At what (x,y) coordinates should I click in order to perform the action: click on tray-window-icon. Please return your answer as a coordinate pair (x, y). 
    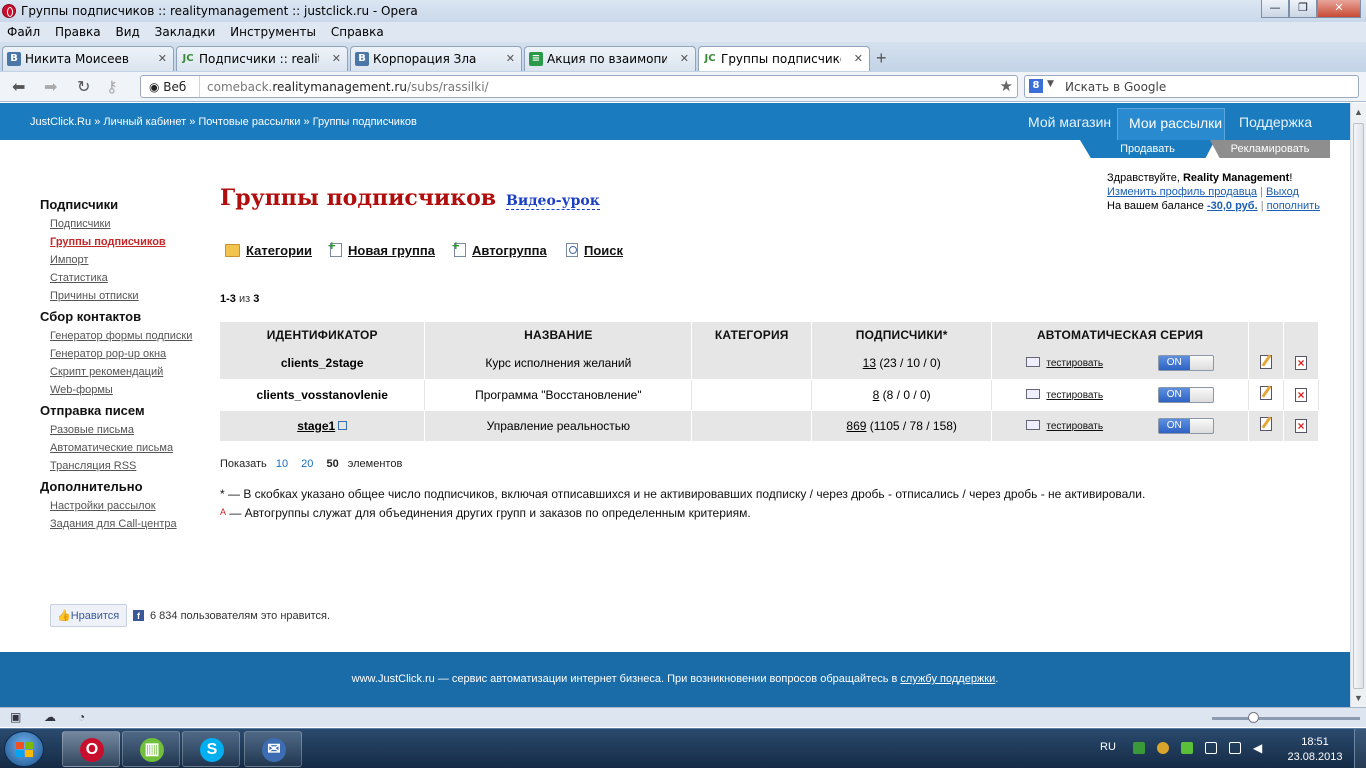
    Looking at the image, I should click on (1211, 748).